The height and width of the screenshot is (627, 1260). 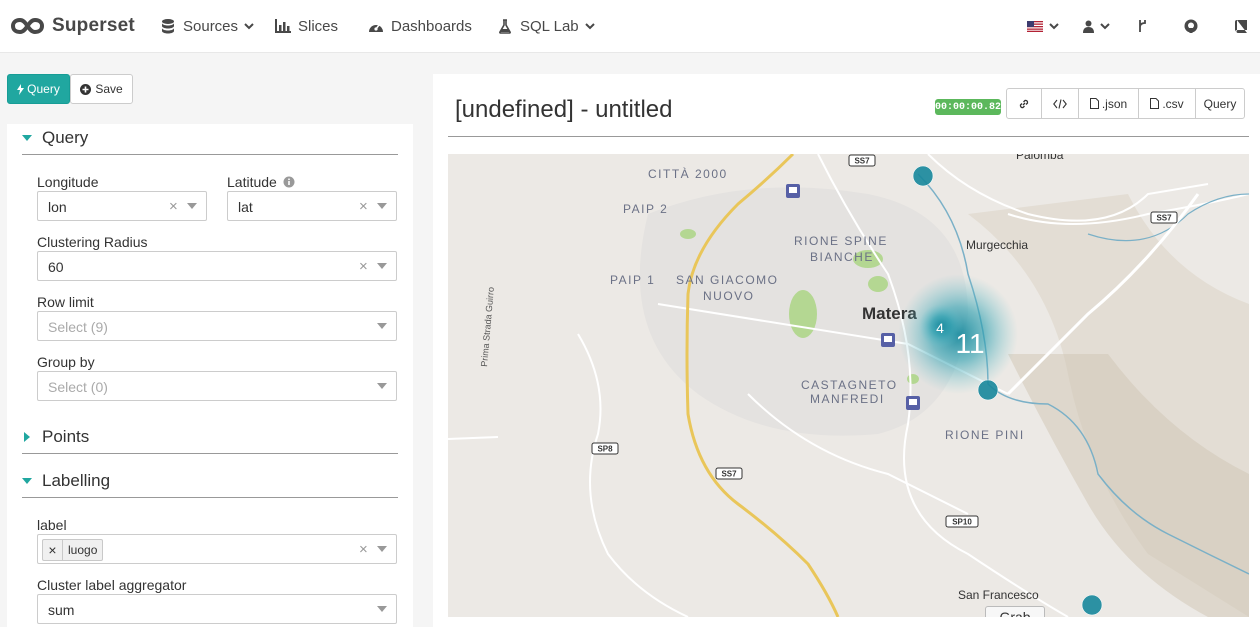 I want to click on bar-chart-icon, so click(x=283, y=26).